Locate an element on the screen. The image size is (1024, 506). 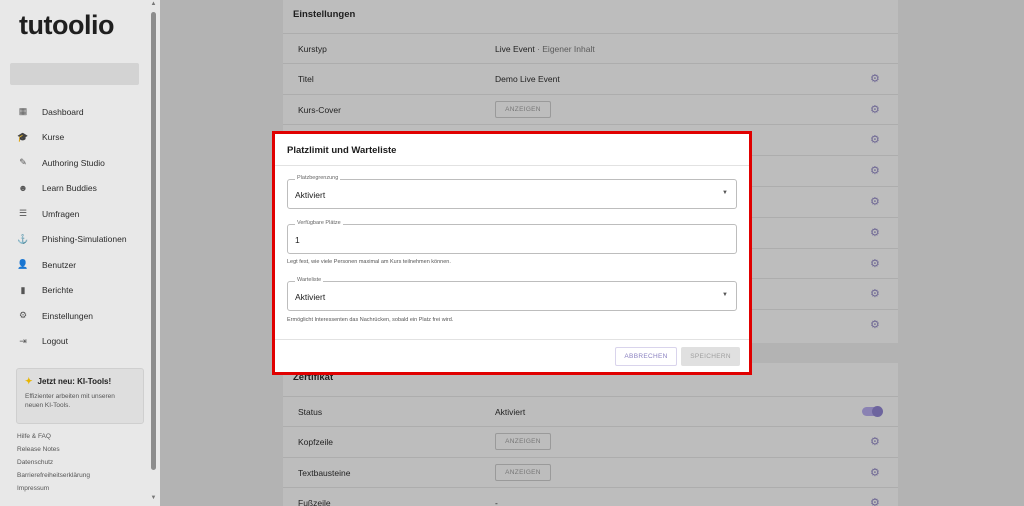
user-profile-placeholder is located at coordinates (74, 74).